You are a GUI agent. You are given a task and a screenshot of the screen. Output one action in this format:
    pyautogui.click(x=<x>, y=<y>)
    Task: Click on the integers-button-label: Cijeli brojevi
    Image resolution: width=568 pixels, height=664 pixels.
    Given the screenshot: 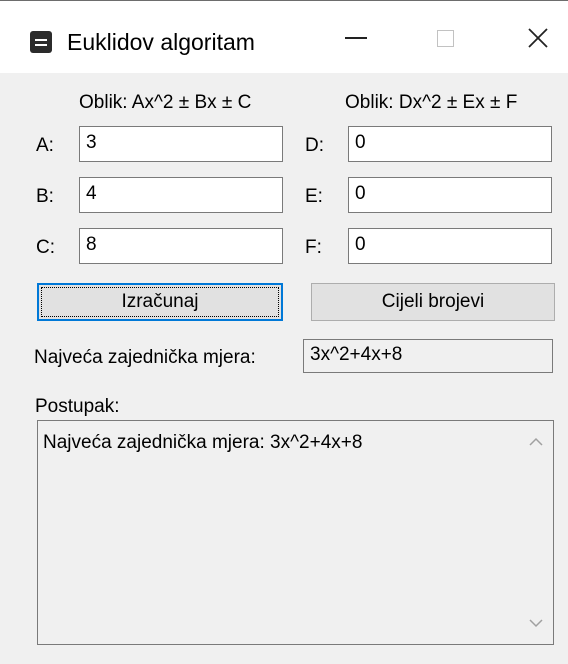 What is the action you would take?
    pyautogui.click(x=433, y=301)
    